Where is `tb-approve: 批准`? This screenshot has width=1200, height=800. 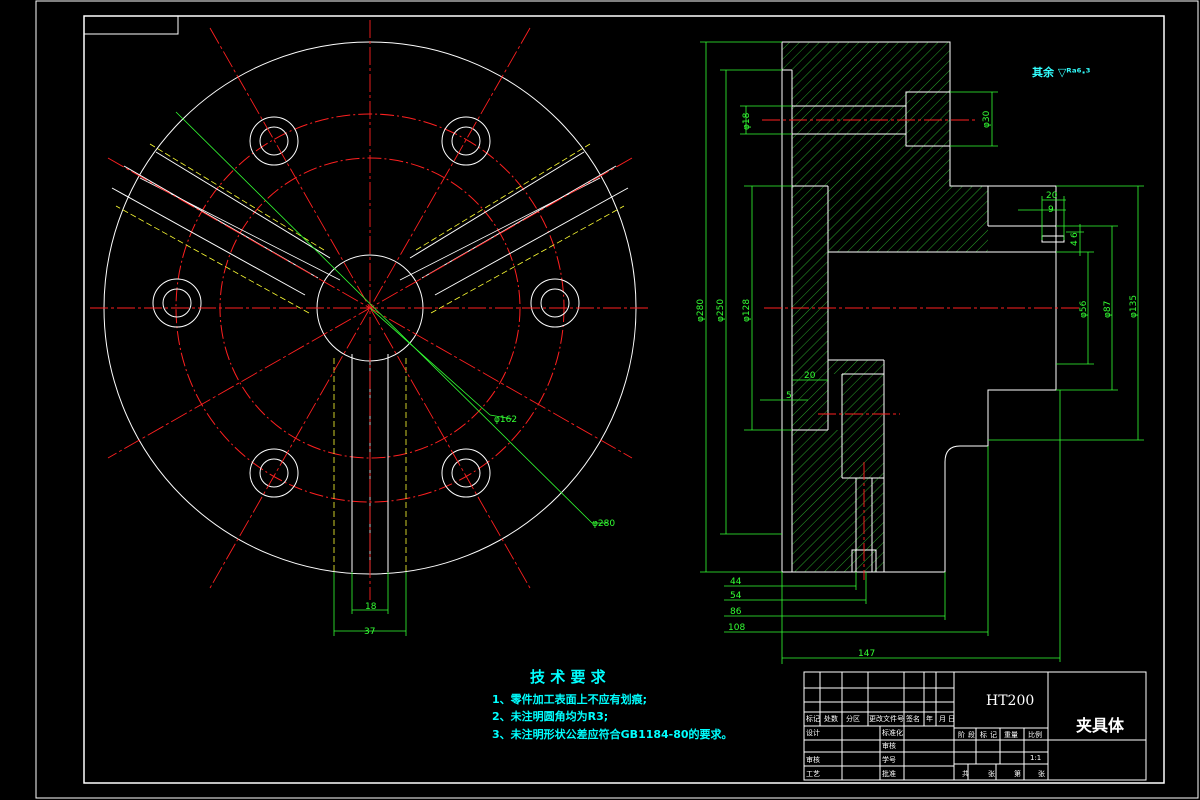
tb-approve: 批准 is located at coordinates (889, 773).